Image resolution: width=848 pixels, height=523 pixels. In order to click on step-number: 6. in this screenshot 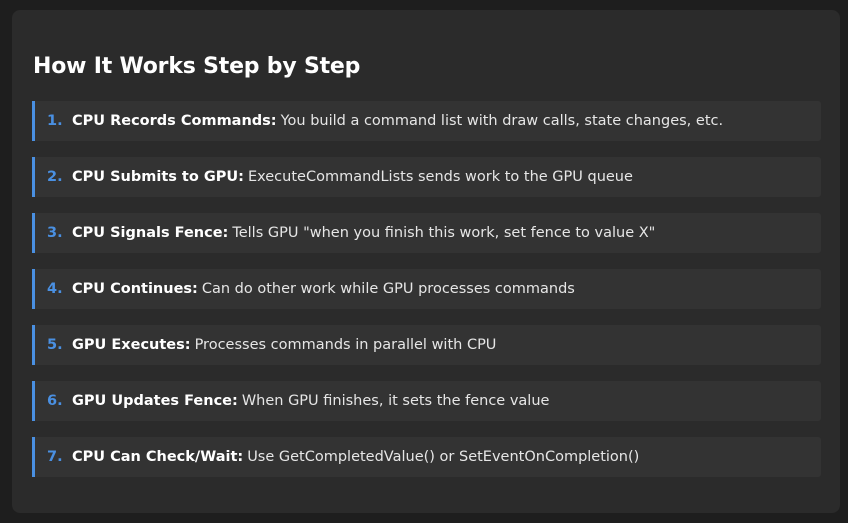, I will do `click(55, 401)`.